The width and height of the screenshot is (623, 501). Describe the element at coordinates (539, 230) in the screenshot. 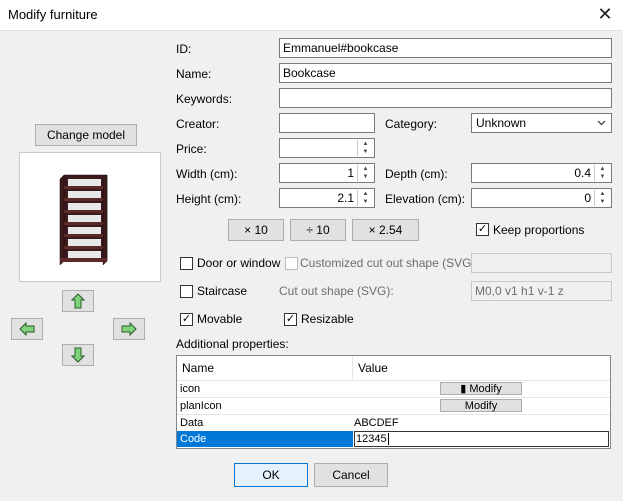

I see `keep-proportions-label: Keep proportions` at that location.